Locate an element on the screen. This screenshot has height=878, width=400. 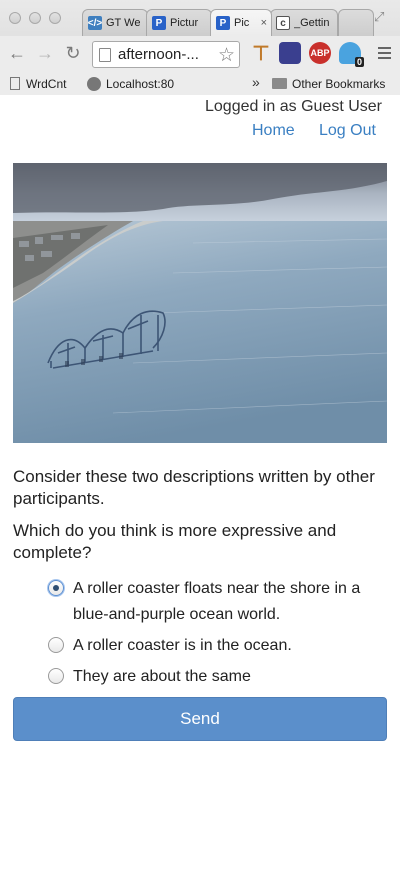
browser-toolbar: ← → ↻ afternoon-... ☆ ⊤ ABP 0 is located at coordinates (200, 54).